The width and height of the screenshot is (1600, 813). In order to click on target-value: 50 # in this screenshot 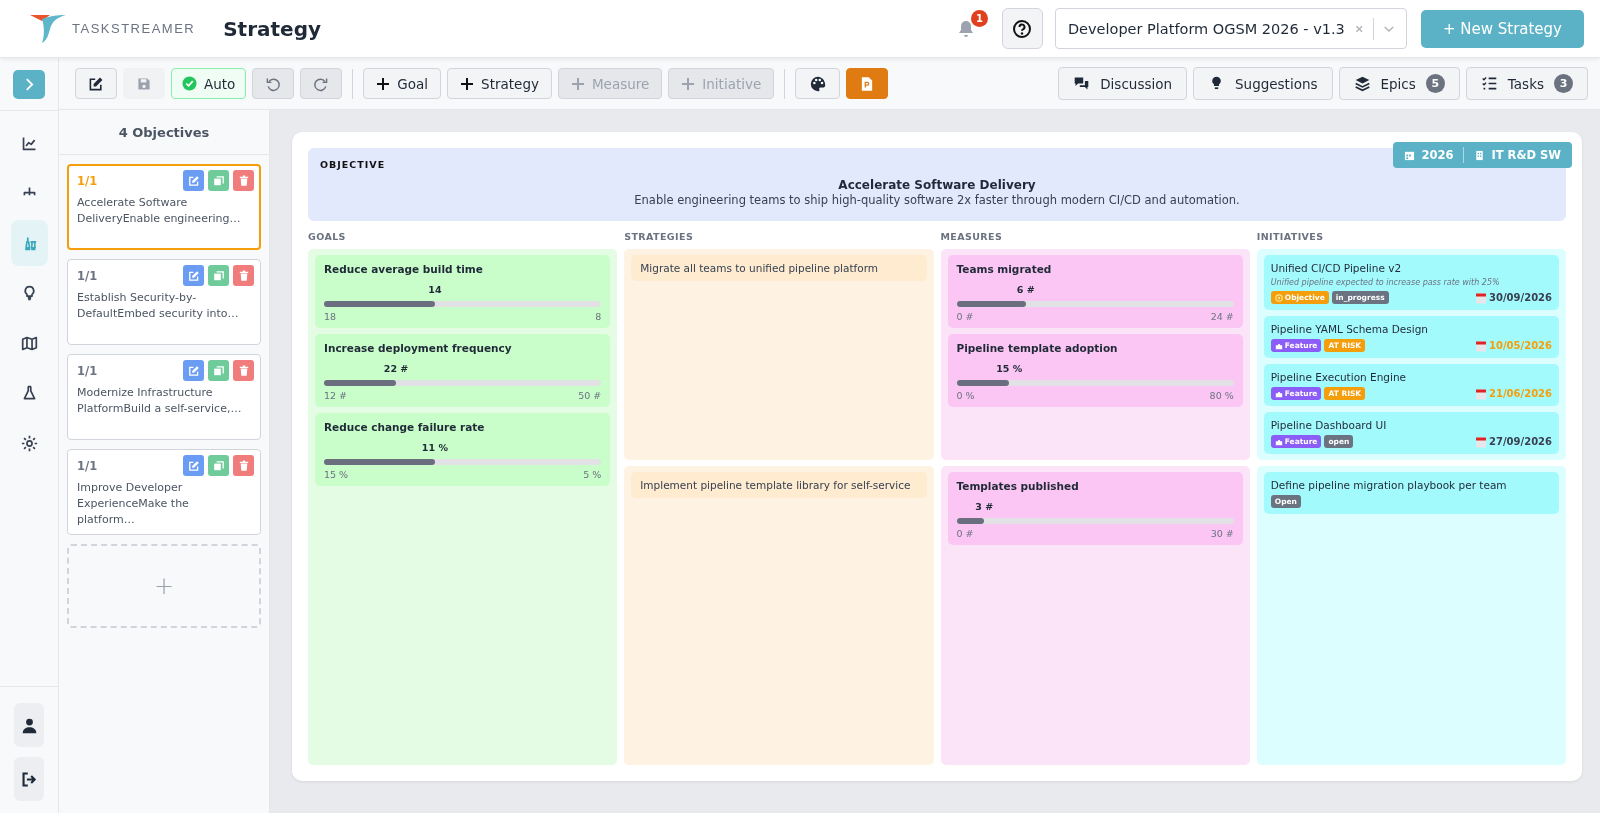, I will do `click(590, 395)`.